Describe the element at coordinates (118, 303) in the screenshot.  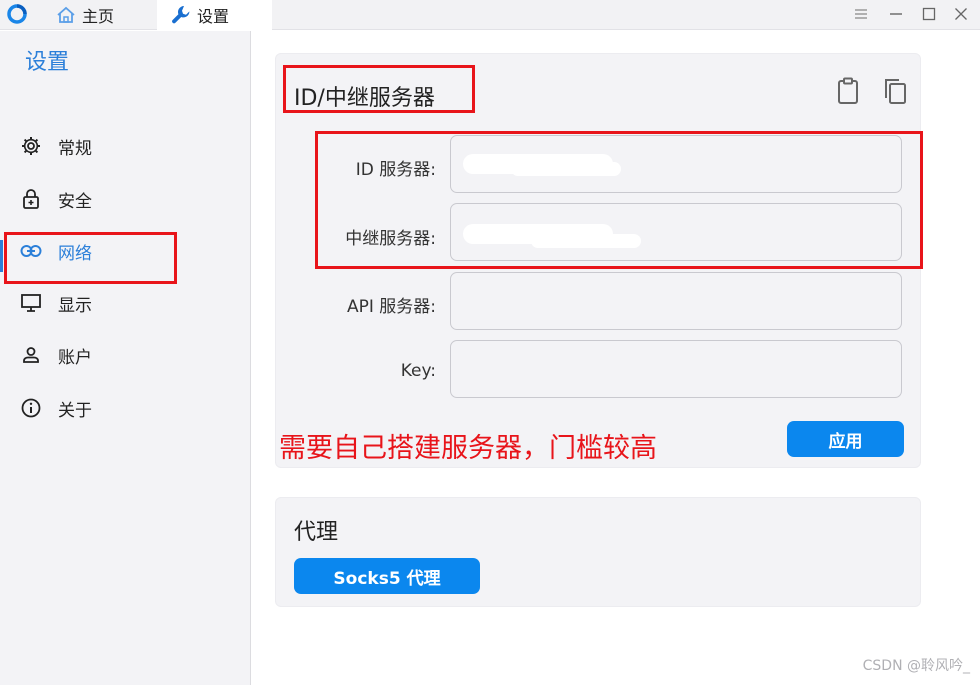
I see `sidebar-item-display: 显示` at that location.